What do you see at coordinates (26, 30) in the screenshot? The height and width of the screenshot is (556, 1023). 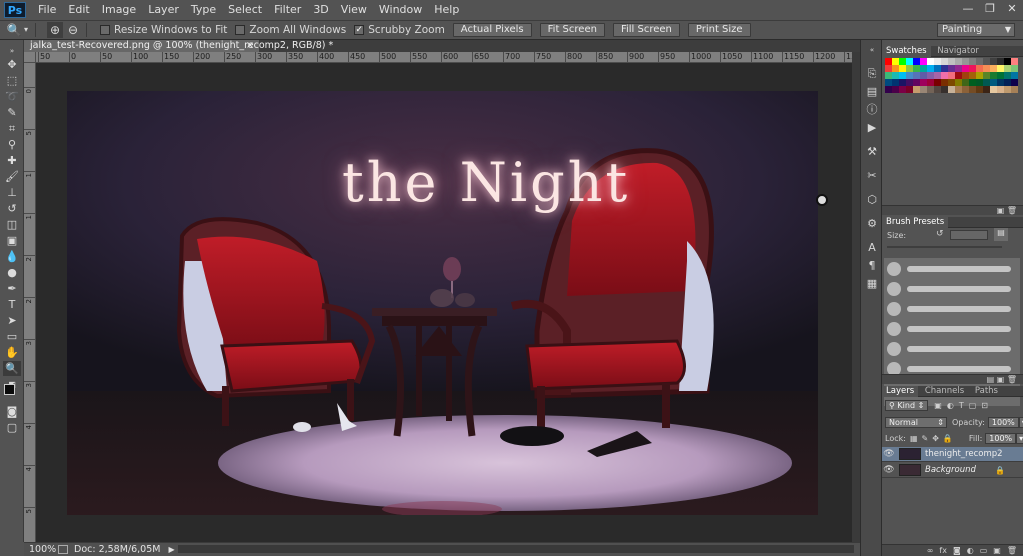 I see `tool-preset-caret-icon: ▾` at bounding box center [26, 30].